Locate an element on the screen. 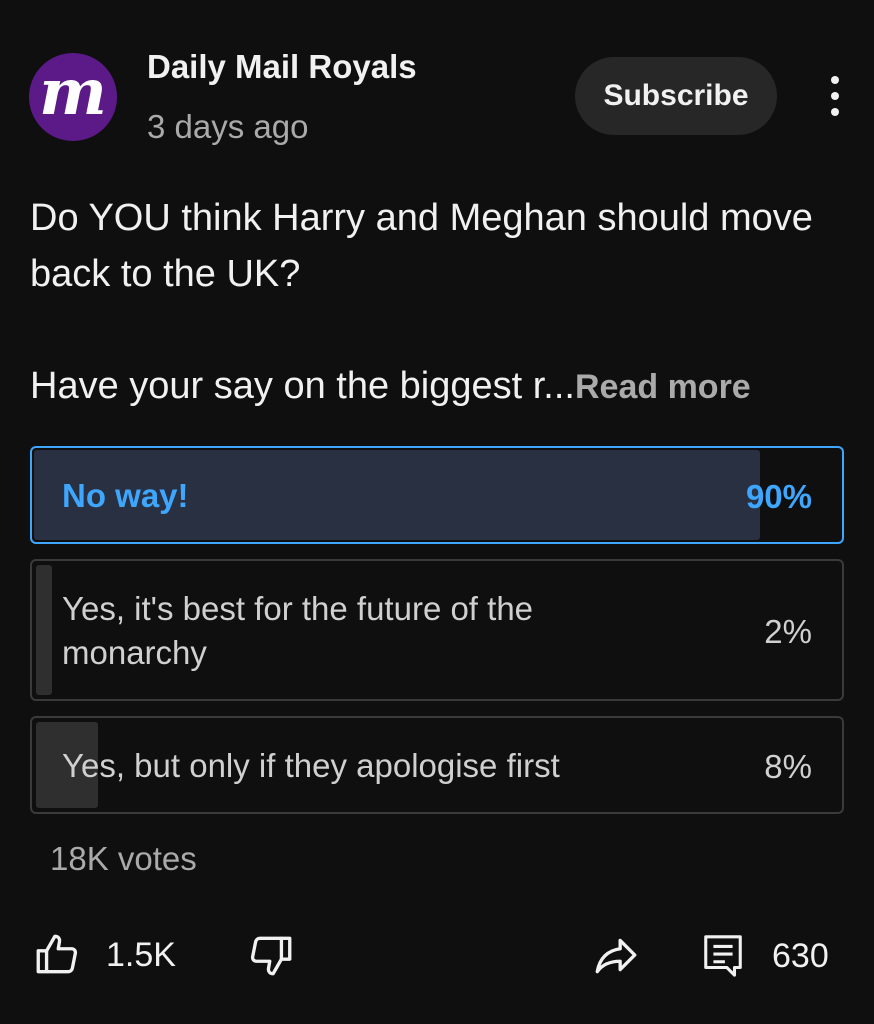 This screenshot has width=874, height=1024. channel-name: Daily Mail Royals is located at coordinates (282, 67).